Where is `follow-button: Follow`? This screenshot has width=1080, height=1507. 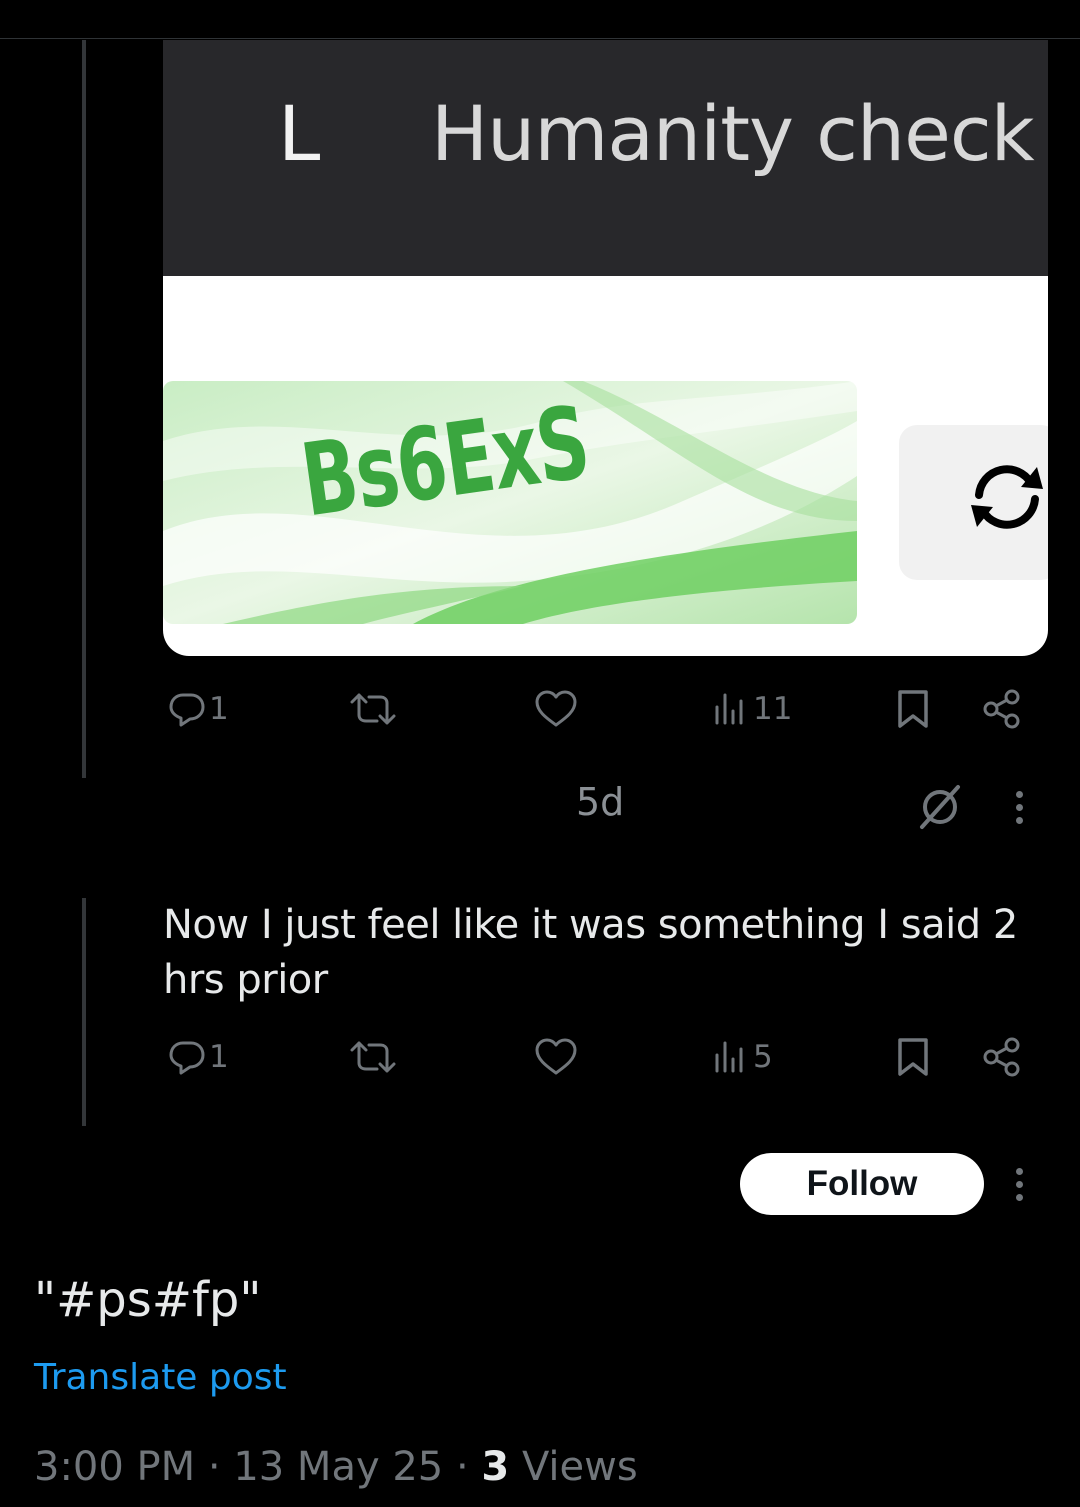
follow-button: Follow is located at coordinates (862, 1184).